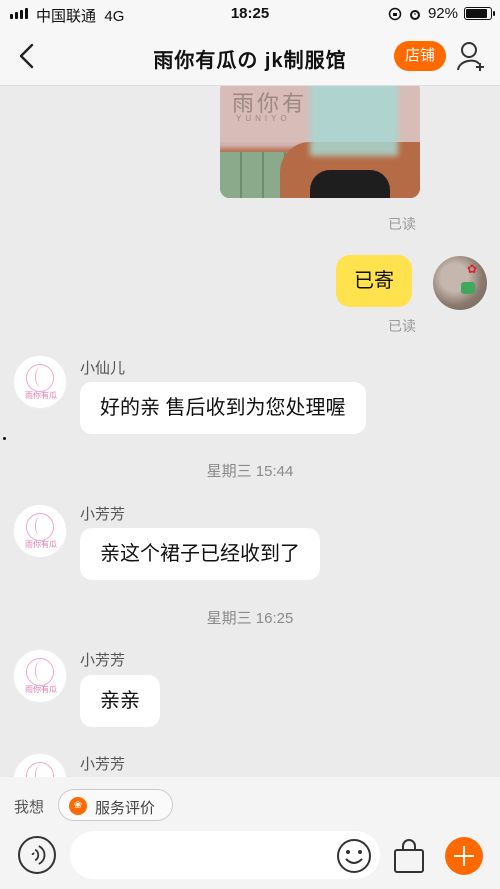 The image size is (500, 889). Describe the element at coordinates (250, 14) in the screenshot. I see `status-bar: 中国联通 4G 18:25 92%` at that location.